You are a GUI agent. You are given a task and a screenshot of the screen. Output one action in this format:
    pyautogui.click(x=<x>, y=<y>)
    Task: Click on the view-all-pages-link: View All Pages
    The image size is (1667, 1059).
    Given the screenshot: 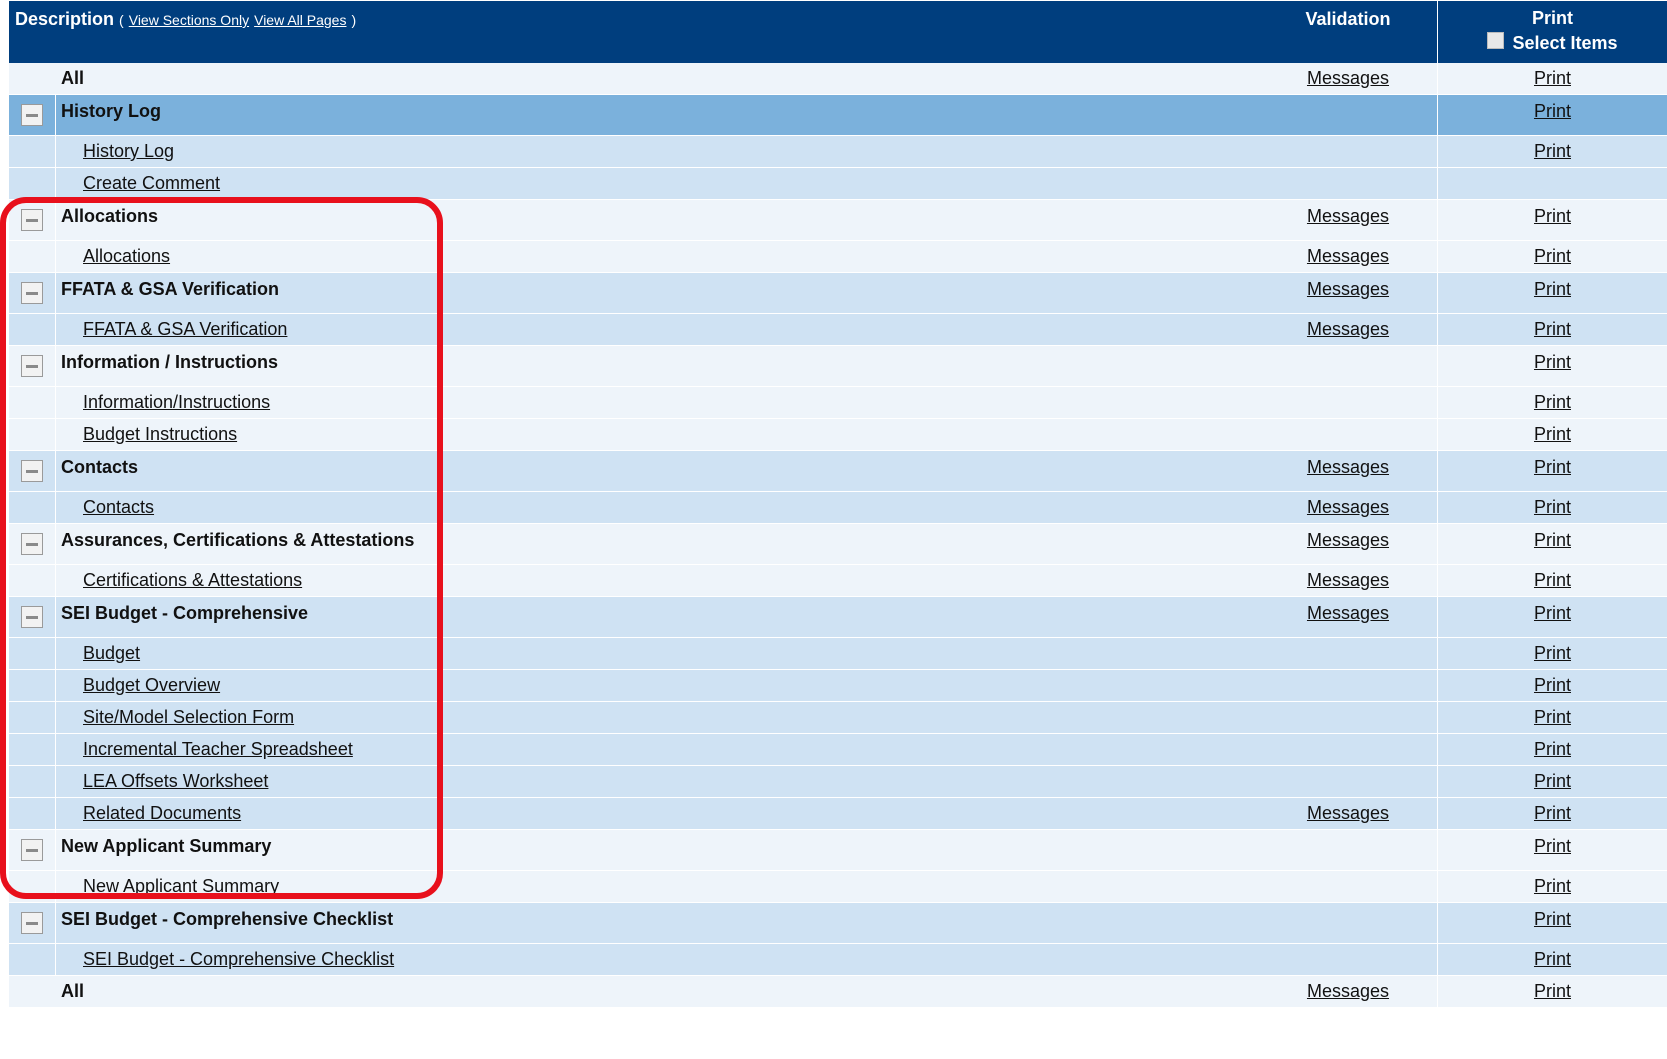 What is the action you would take?
    pyautogui.click(x=300, y=20)
    